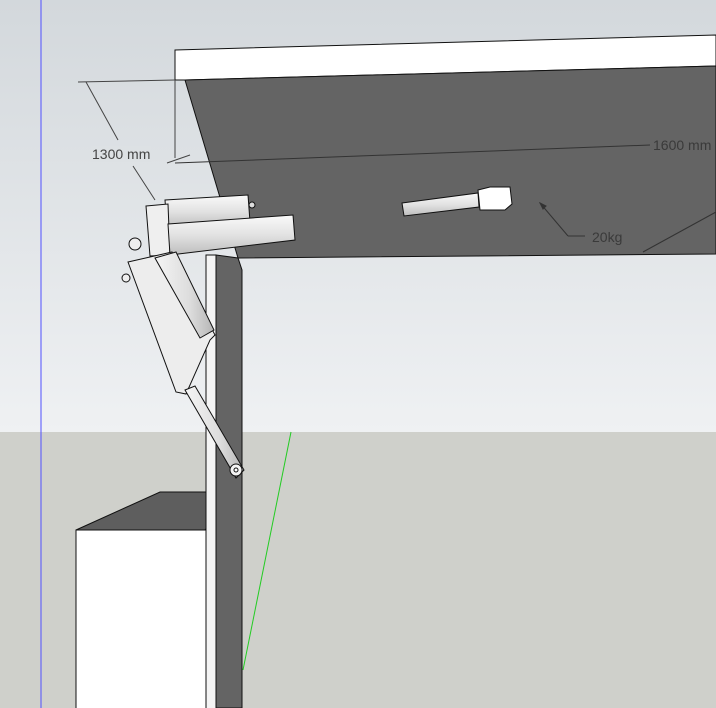 This screenshot has height=708, width=716. I want to click on height-dimension-label: 1300 mm, so click(121, 154).